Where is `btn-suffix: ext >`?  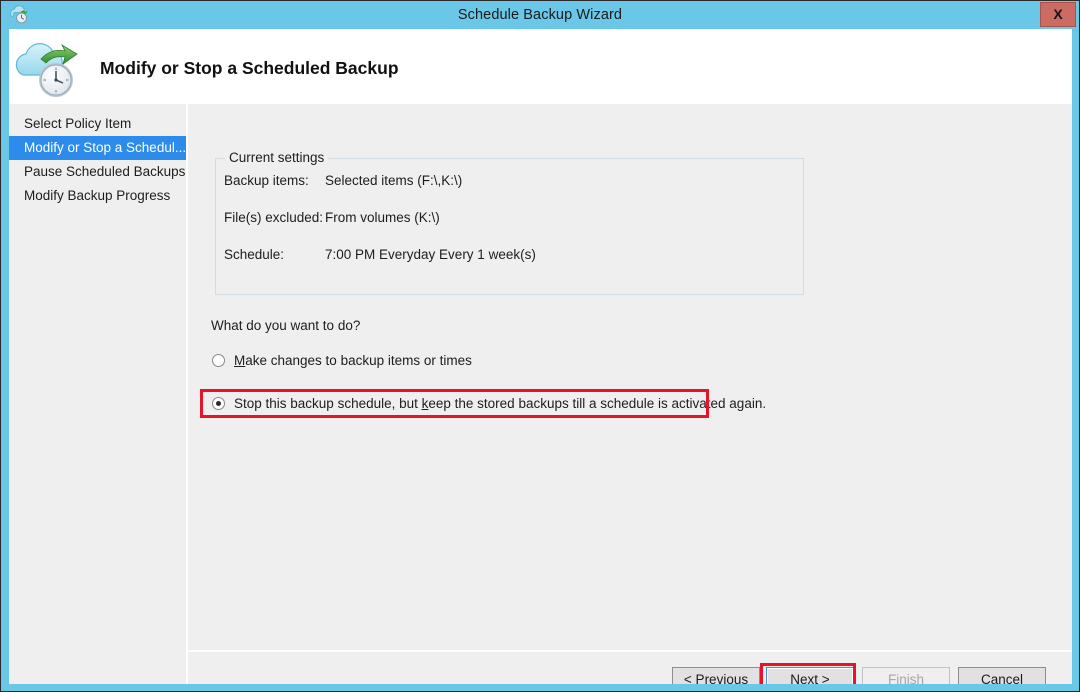
btn-suffix: ext > is located at coordinates (815, 678).